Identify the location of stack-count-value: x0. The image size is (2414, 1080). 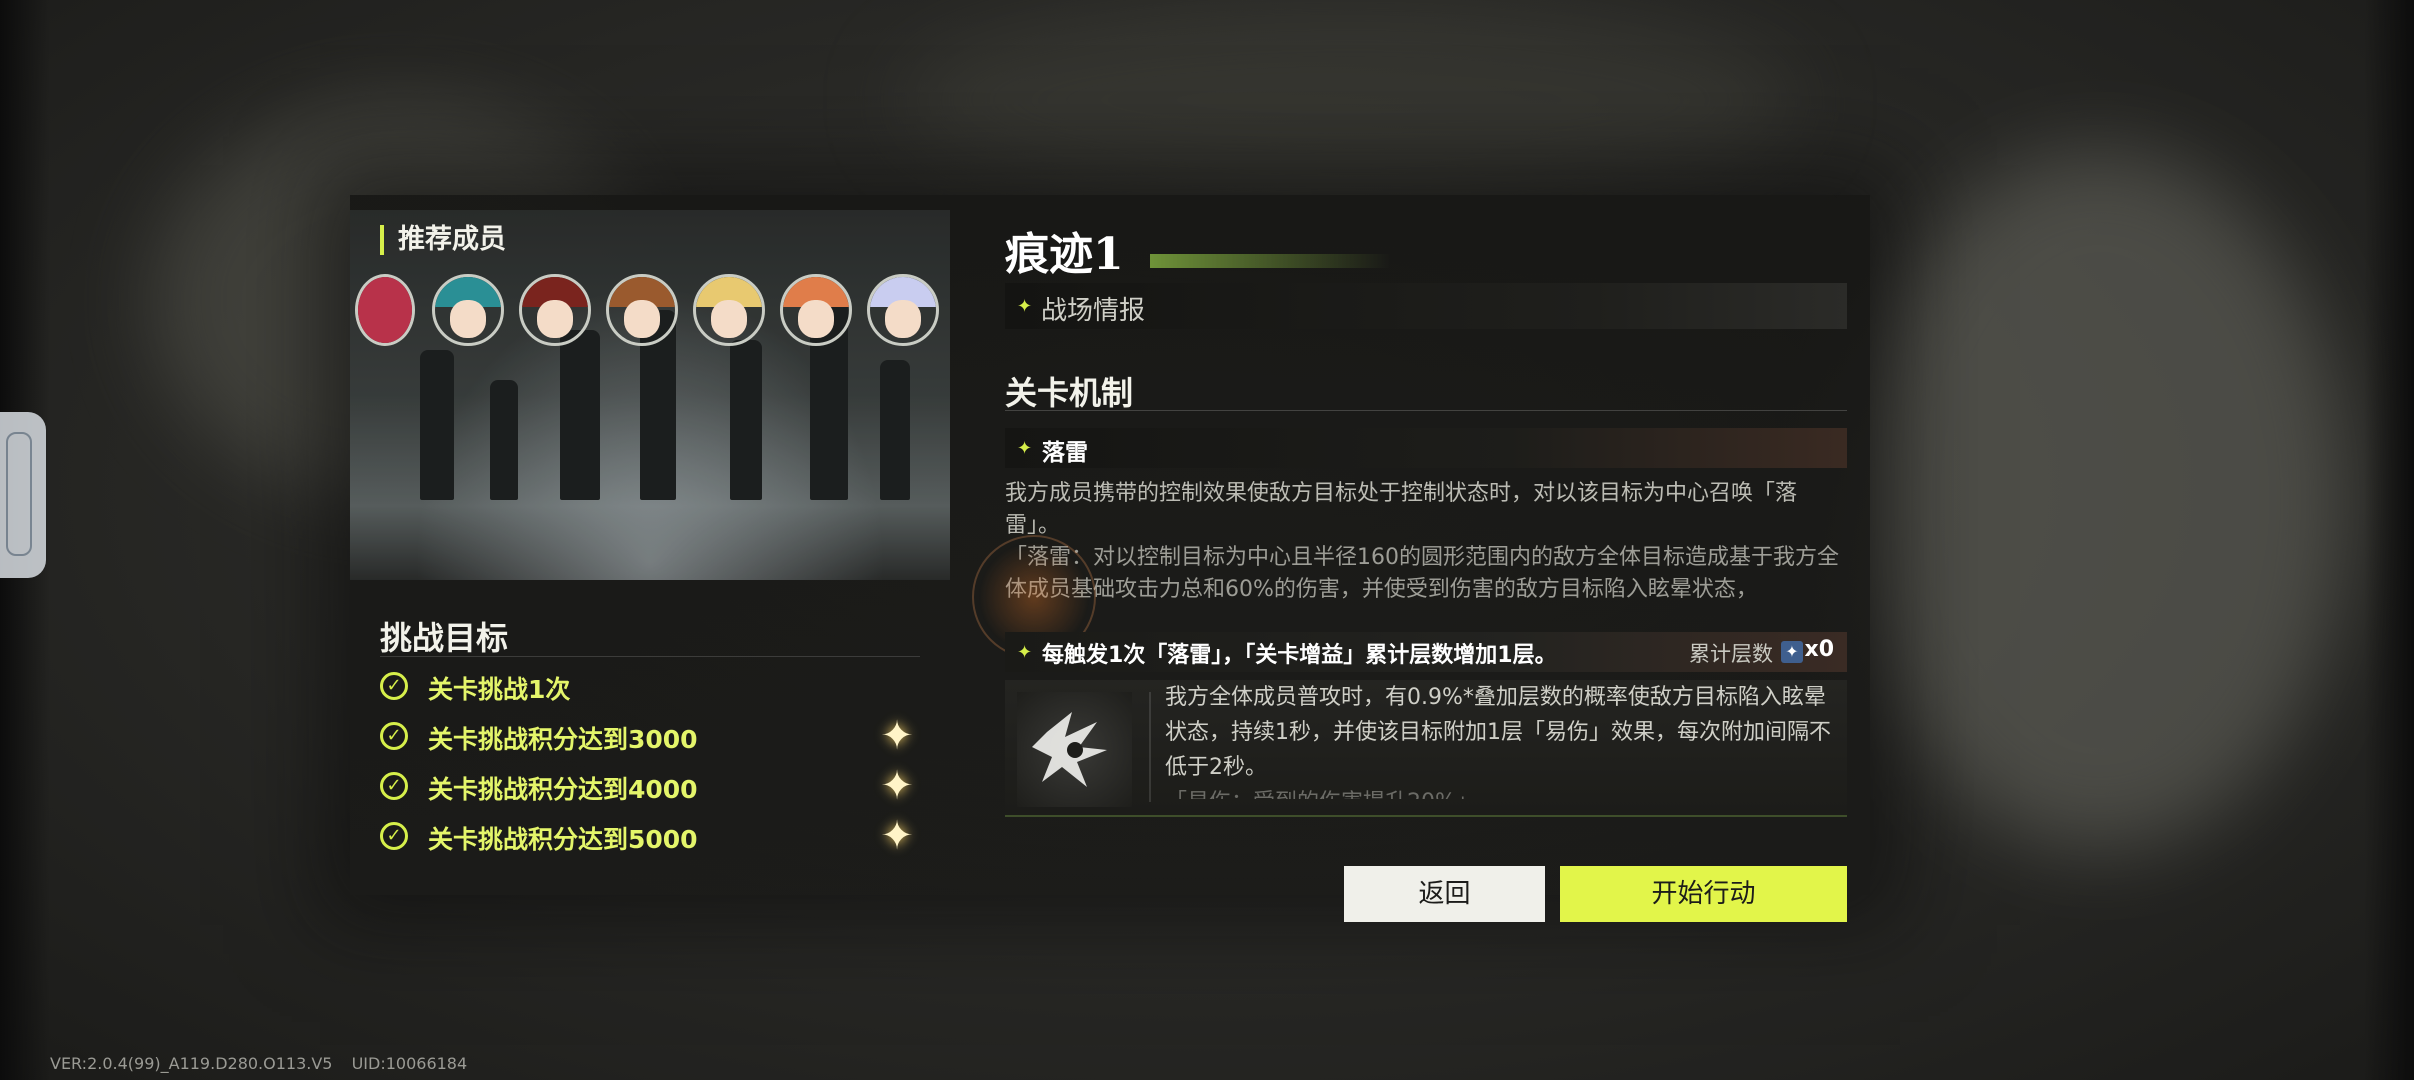
(1819, 649).